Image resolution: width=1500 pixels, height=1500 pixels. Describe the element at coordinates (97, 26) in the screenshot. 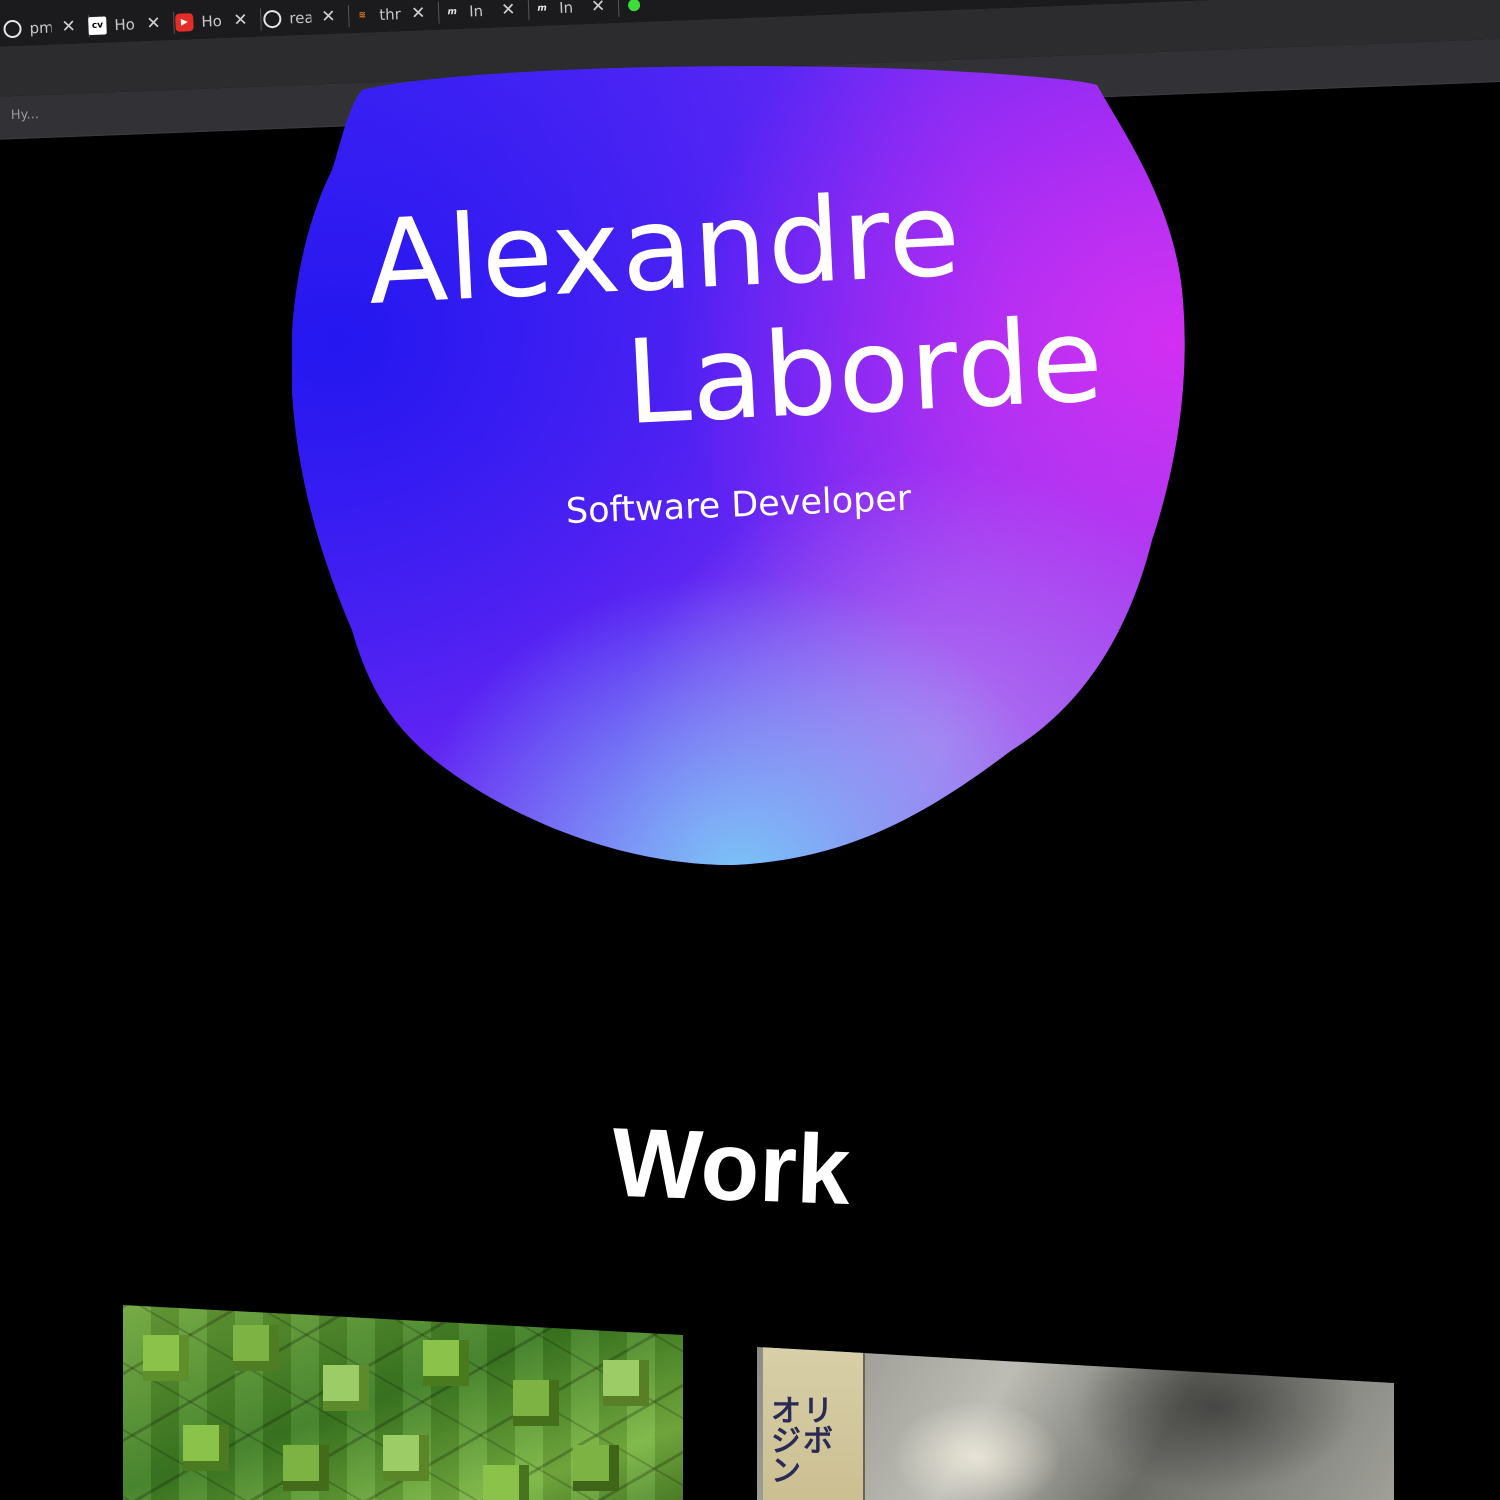

I see `cv-icon: cv` at that location.